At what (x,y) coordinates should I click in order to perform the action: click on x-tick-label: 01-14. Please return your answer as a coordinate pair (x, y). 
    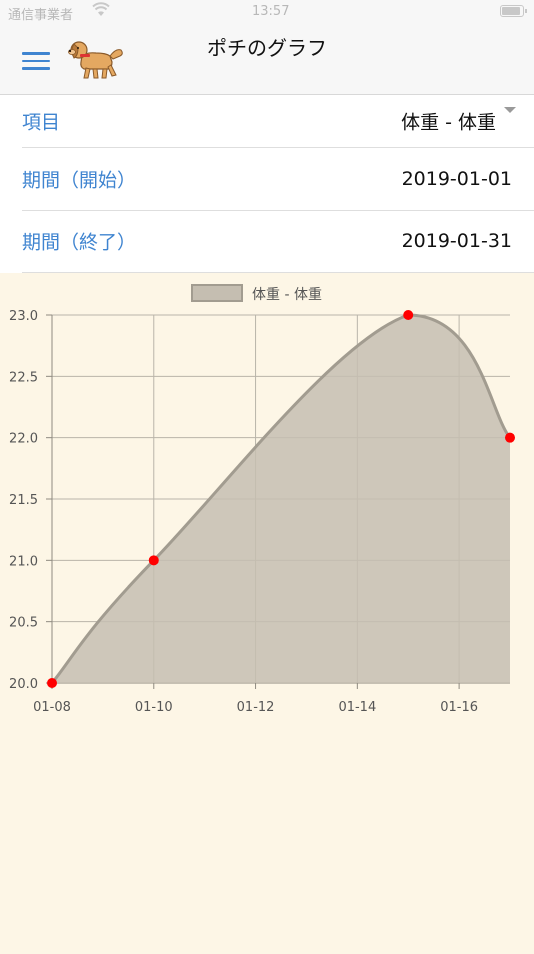
    Looking at the image, I should click on (357, 707).